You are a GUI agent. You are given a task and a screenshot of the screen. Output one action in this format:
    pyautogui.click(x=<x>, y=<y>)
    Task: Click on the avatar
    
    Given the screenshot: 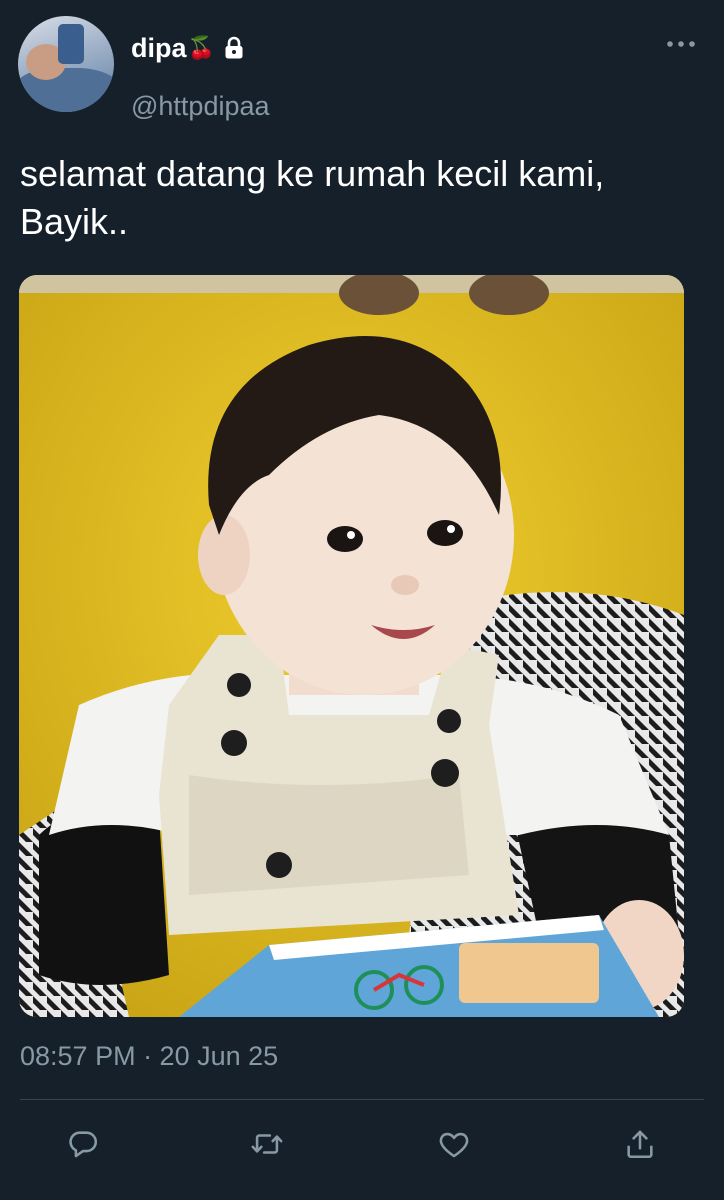 What is the action you would take?
    pyautogui.click(x=66, y=64)
    